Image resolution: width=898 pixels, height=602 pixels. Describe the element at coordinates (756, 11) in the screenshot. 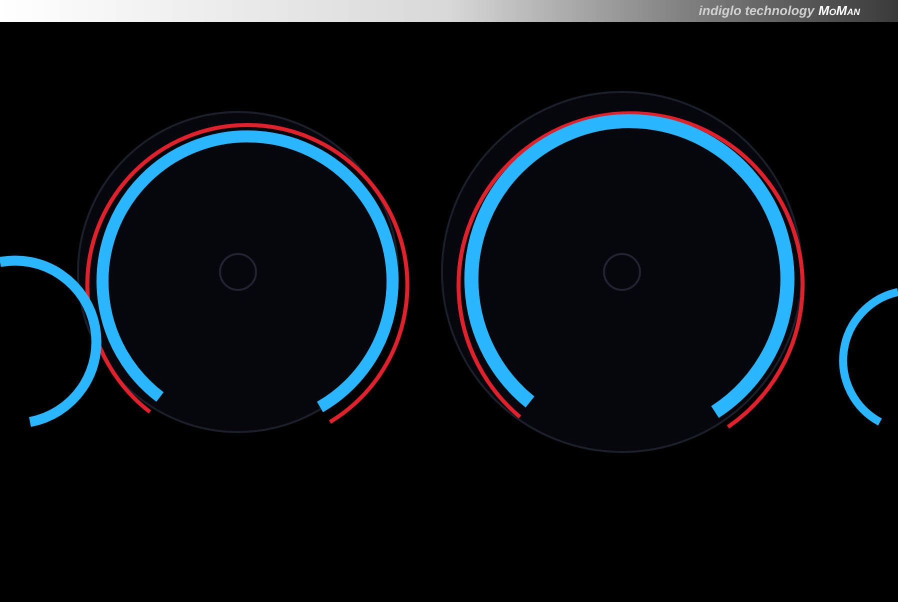

I see `tagline: indiglo technology` at that location.